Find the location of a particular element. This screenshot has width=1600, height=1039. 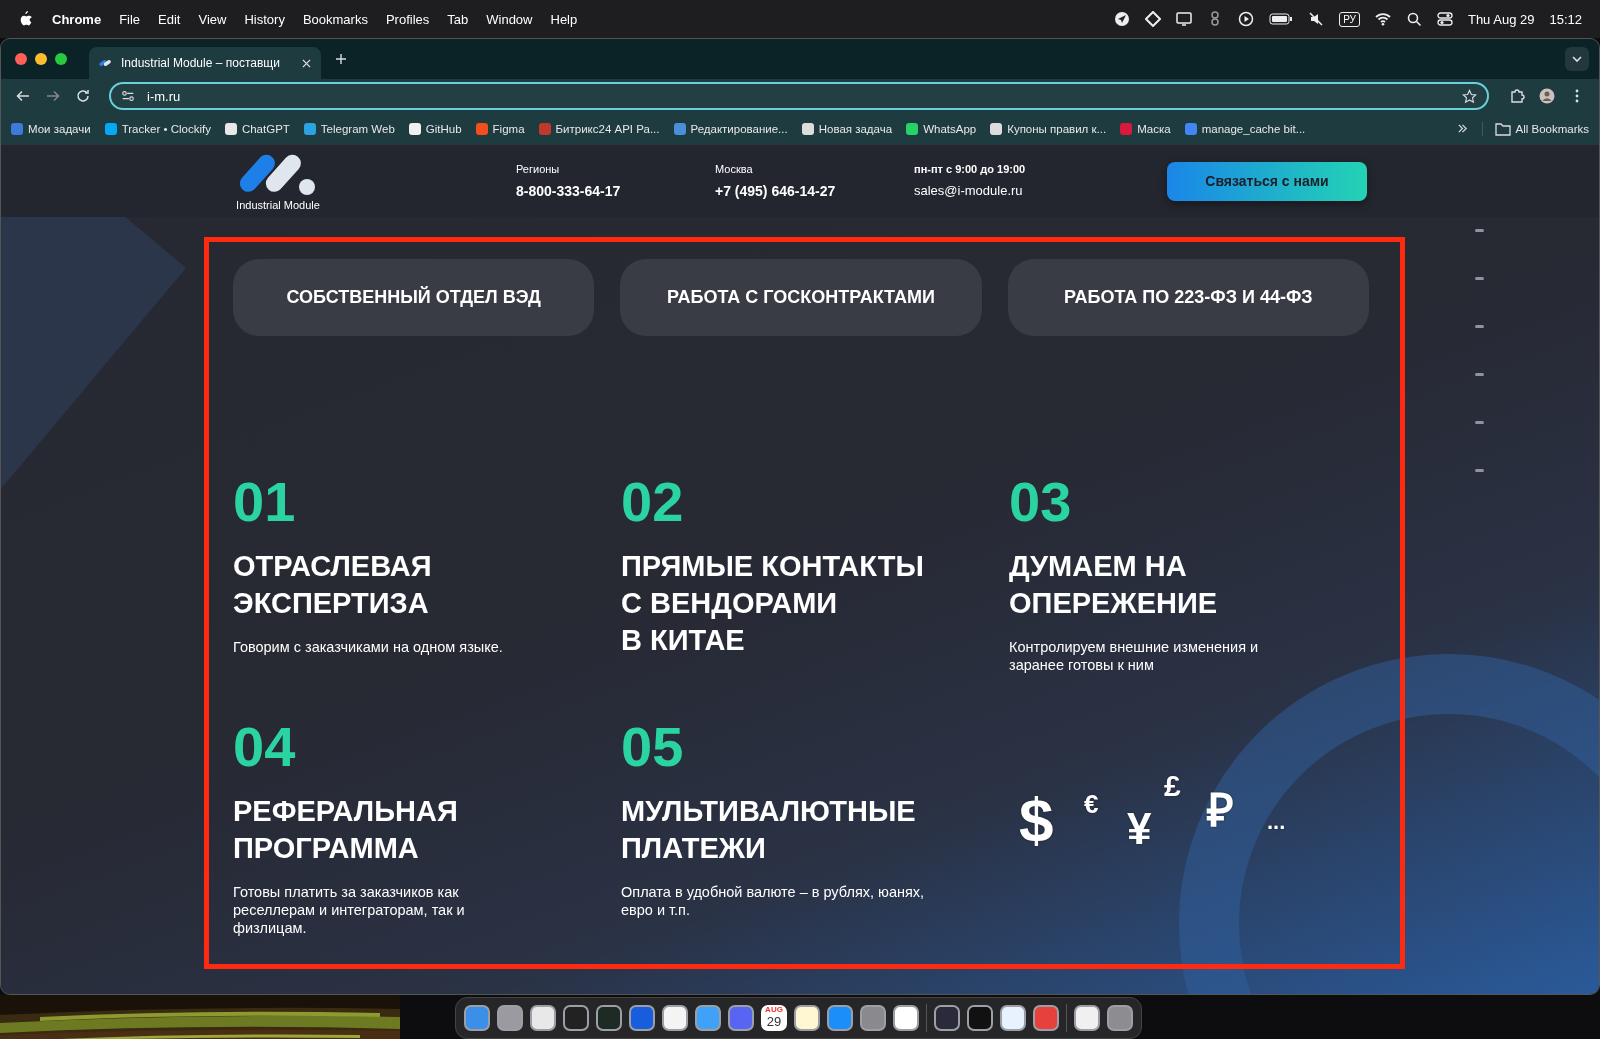

toggles-icon is located at coordinates (1444, 19).